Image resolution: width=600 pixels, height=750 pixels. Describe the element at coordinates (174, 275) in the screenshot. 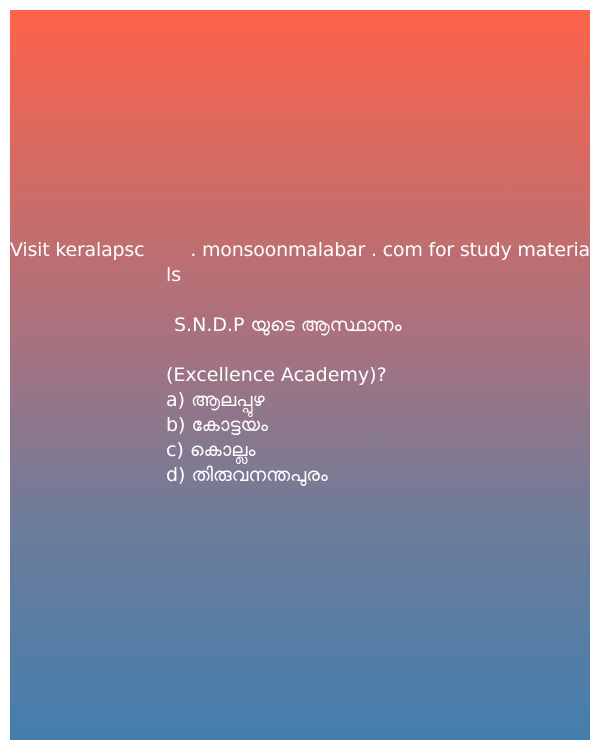

I see `promo-text-wrap: ls` at that location.